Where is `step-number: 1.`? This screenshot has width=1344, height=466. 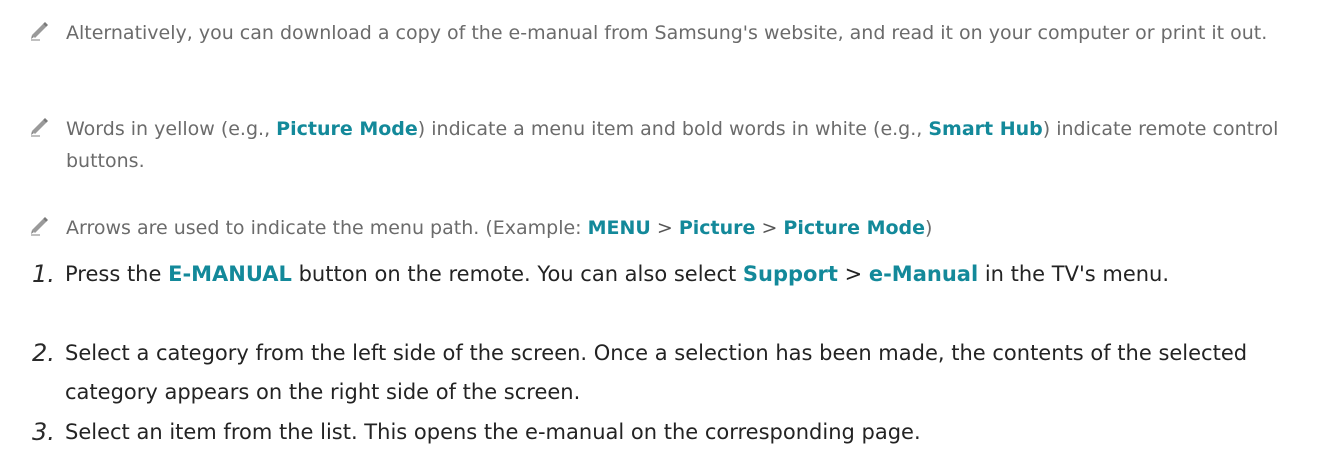 step-number: 1. is located at coordinates (43, 274).